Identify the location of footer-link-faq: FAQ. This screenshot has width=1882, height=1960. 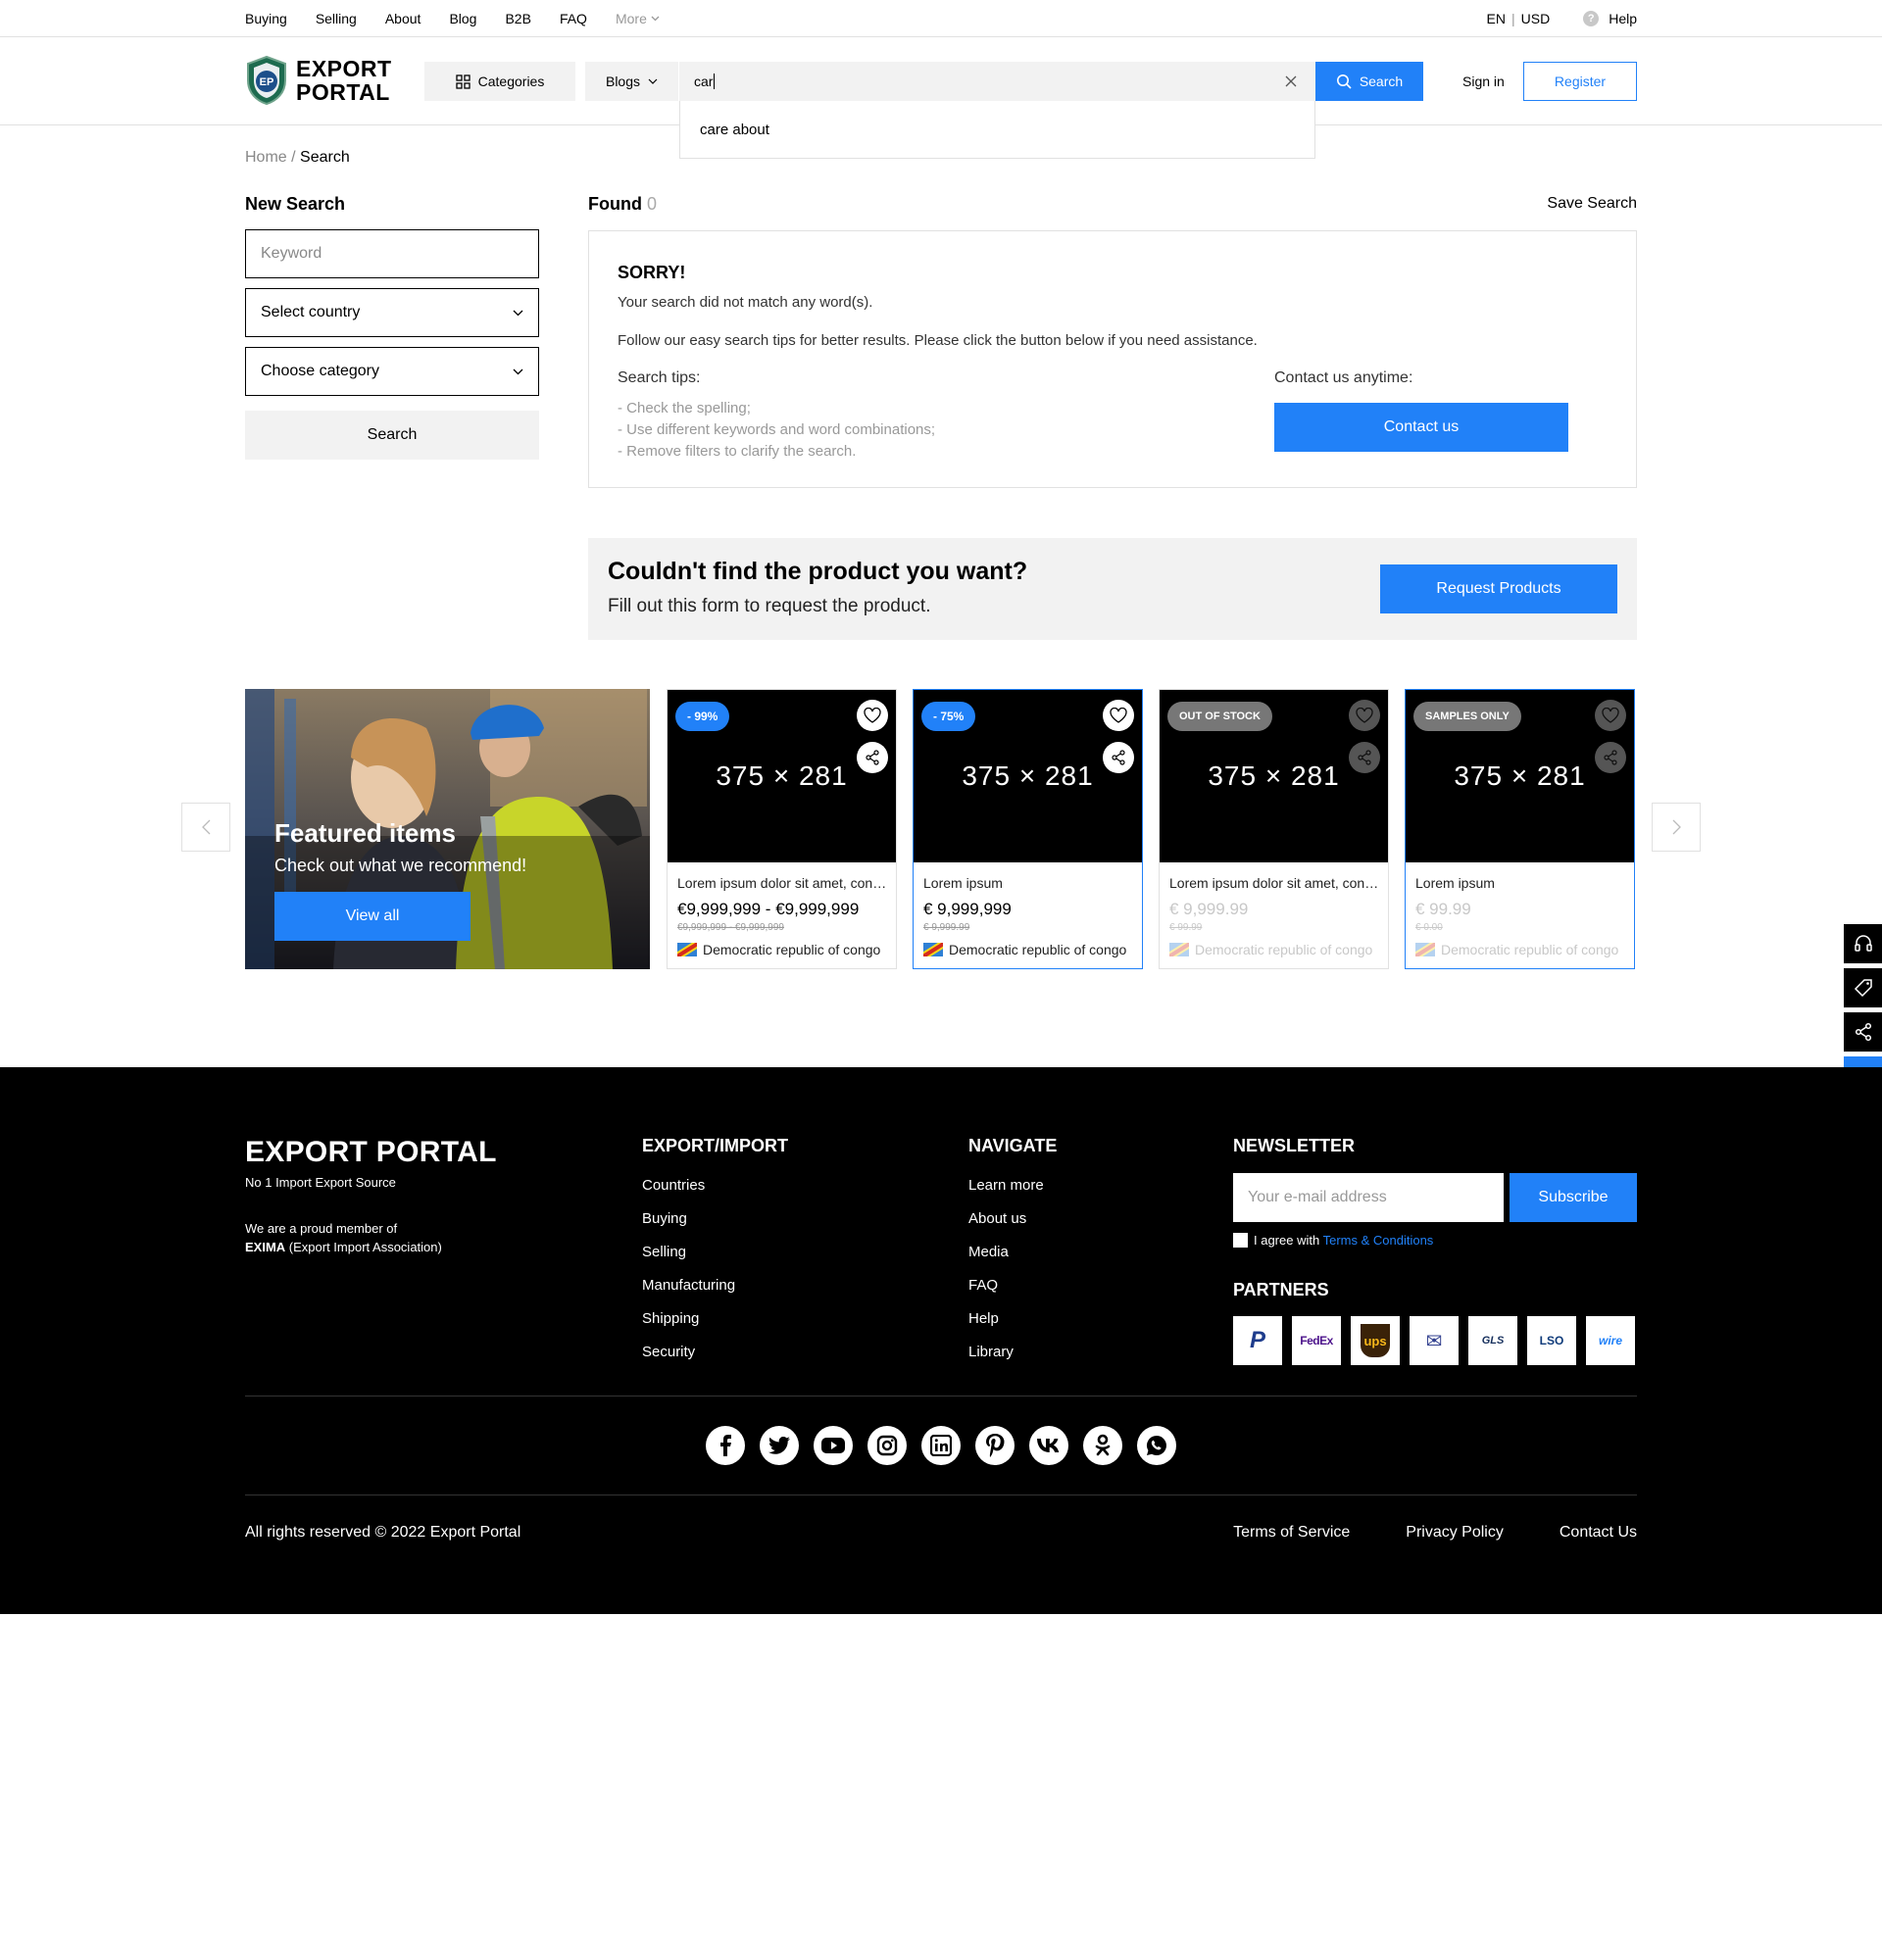
(1013, 1284).